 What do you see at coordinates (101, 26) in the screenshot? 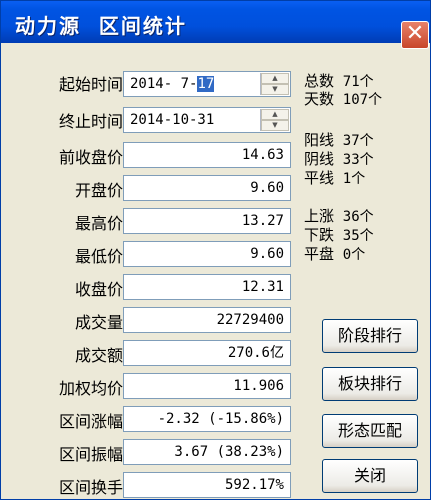
I see `window-title: 动力源 区间统计` at bounding box center [101, 26].